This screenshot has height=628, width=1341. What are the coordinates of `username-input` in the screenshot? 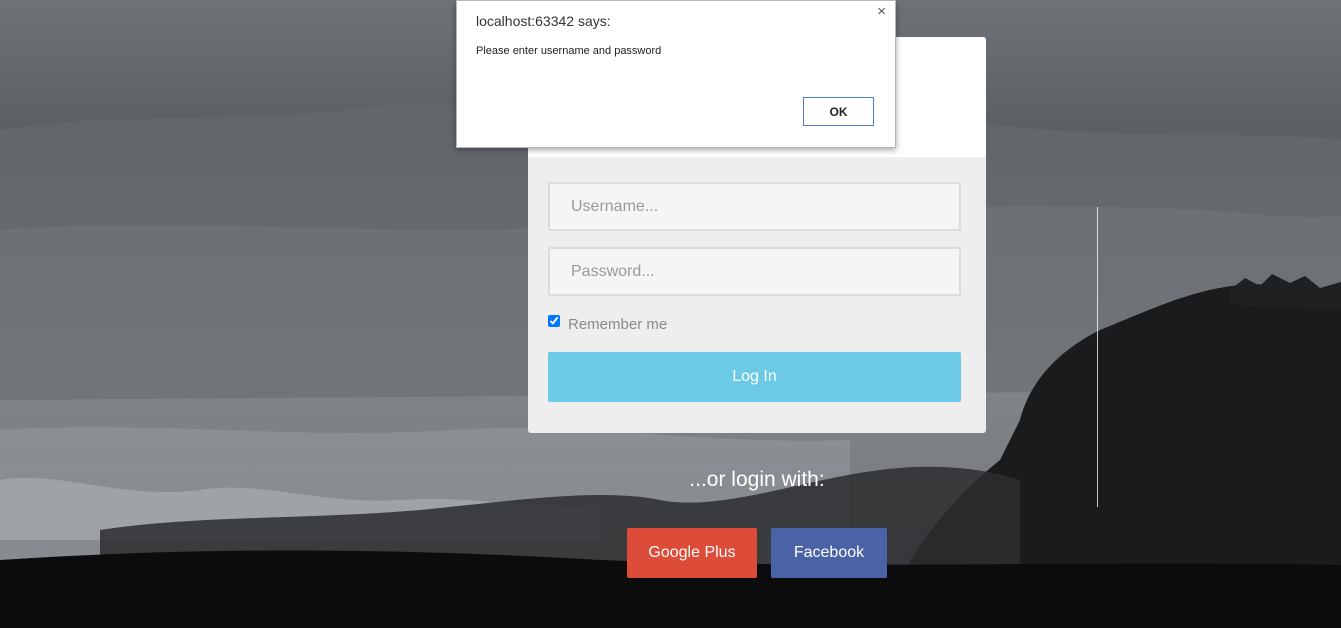 It's located at (754, 206).